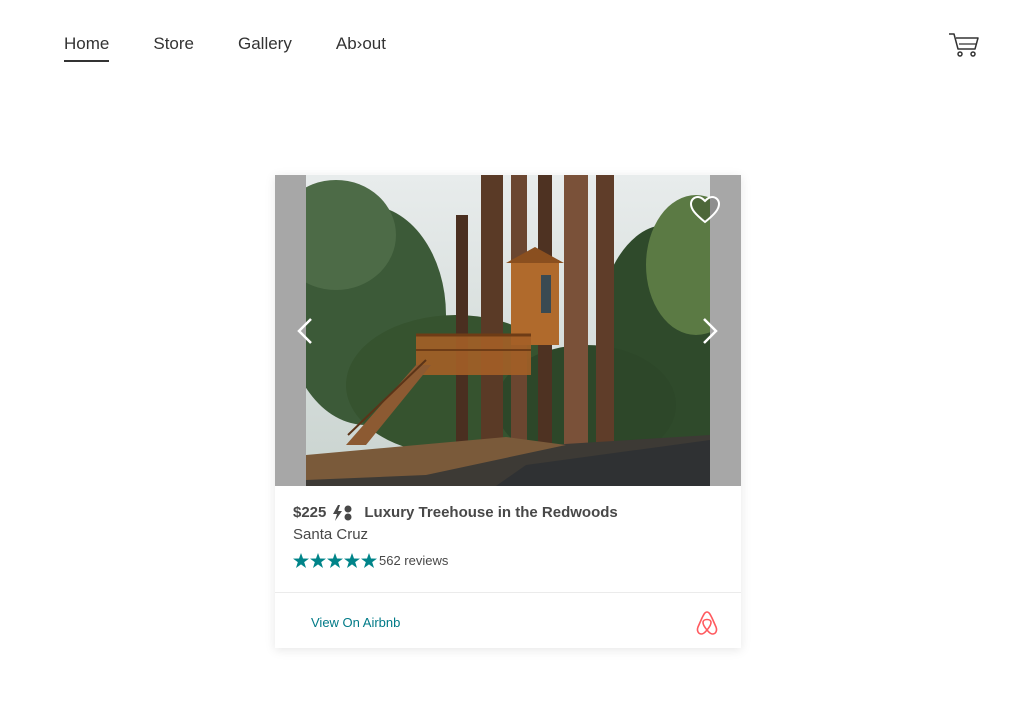  Describe the element at coordinates (342, 512) in the screenshot. I see `instant-book-icon` at that location.